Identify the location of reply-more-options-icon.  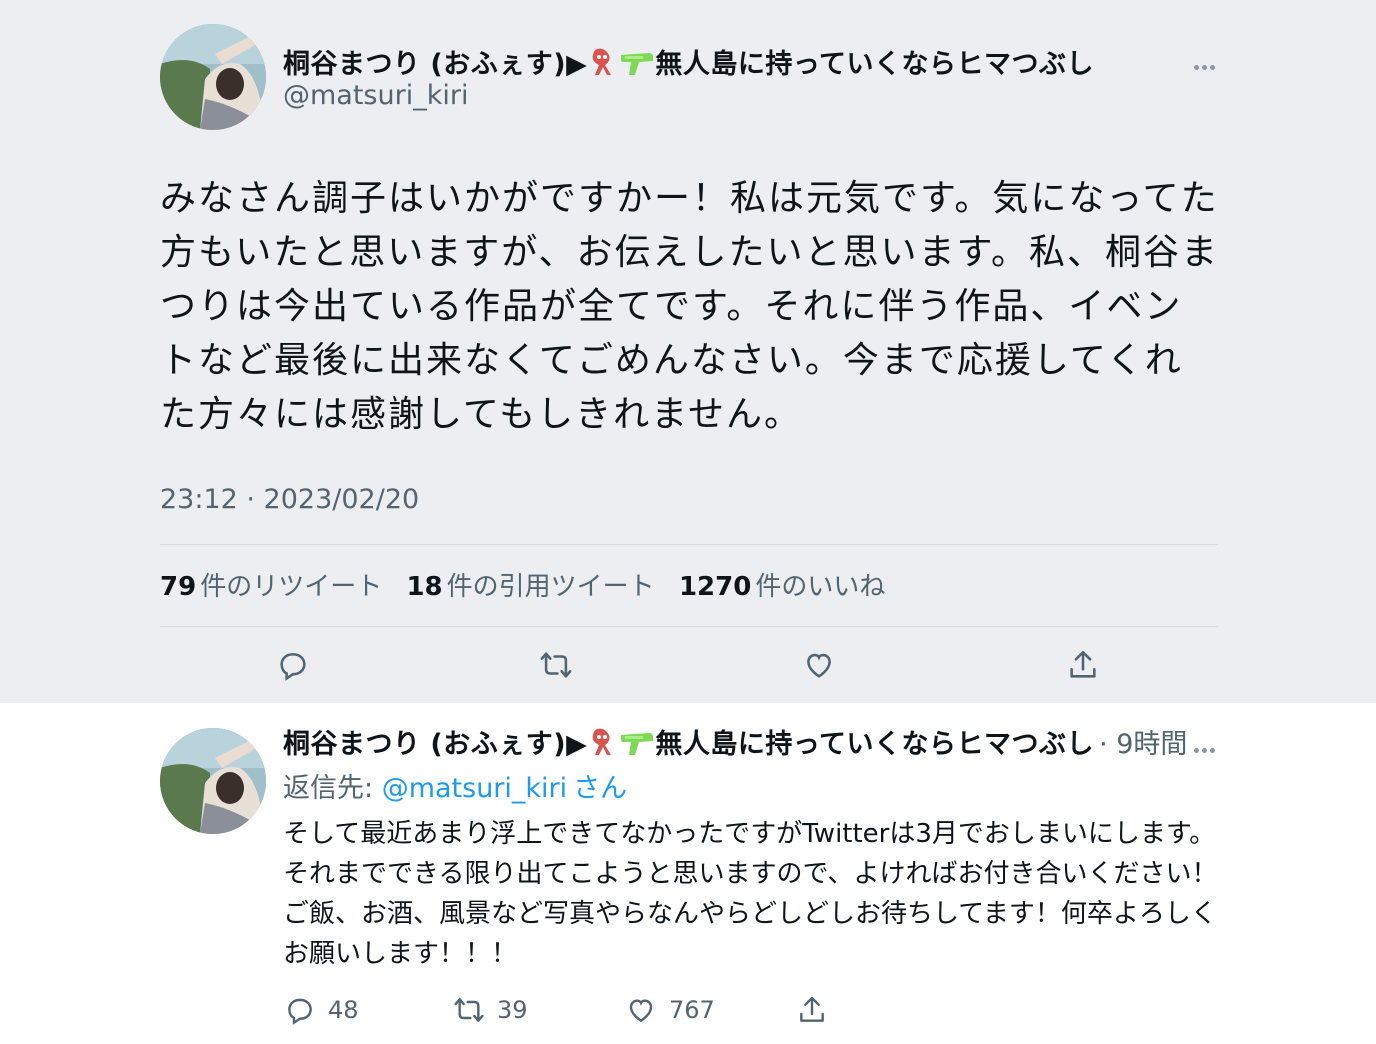
(1208, 745).